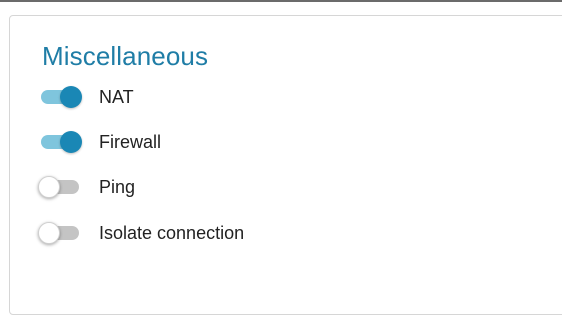 Image resolution: width=562 pixels, height=315 pixels. What do you see at coordinates (116, 97) in the screenshot?
I see `nat-label: NAT` at bounding box center [116, 97].